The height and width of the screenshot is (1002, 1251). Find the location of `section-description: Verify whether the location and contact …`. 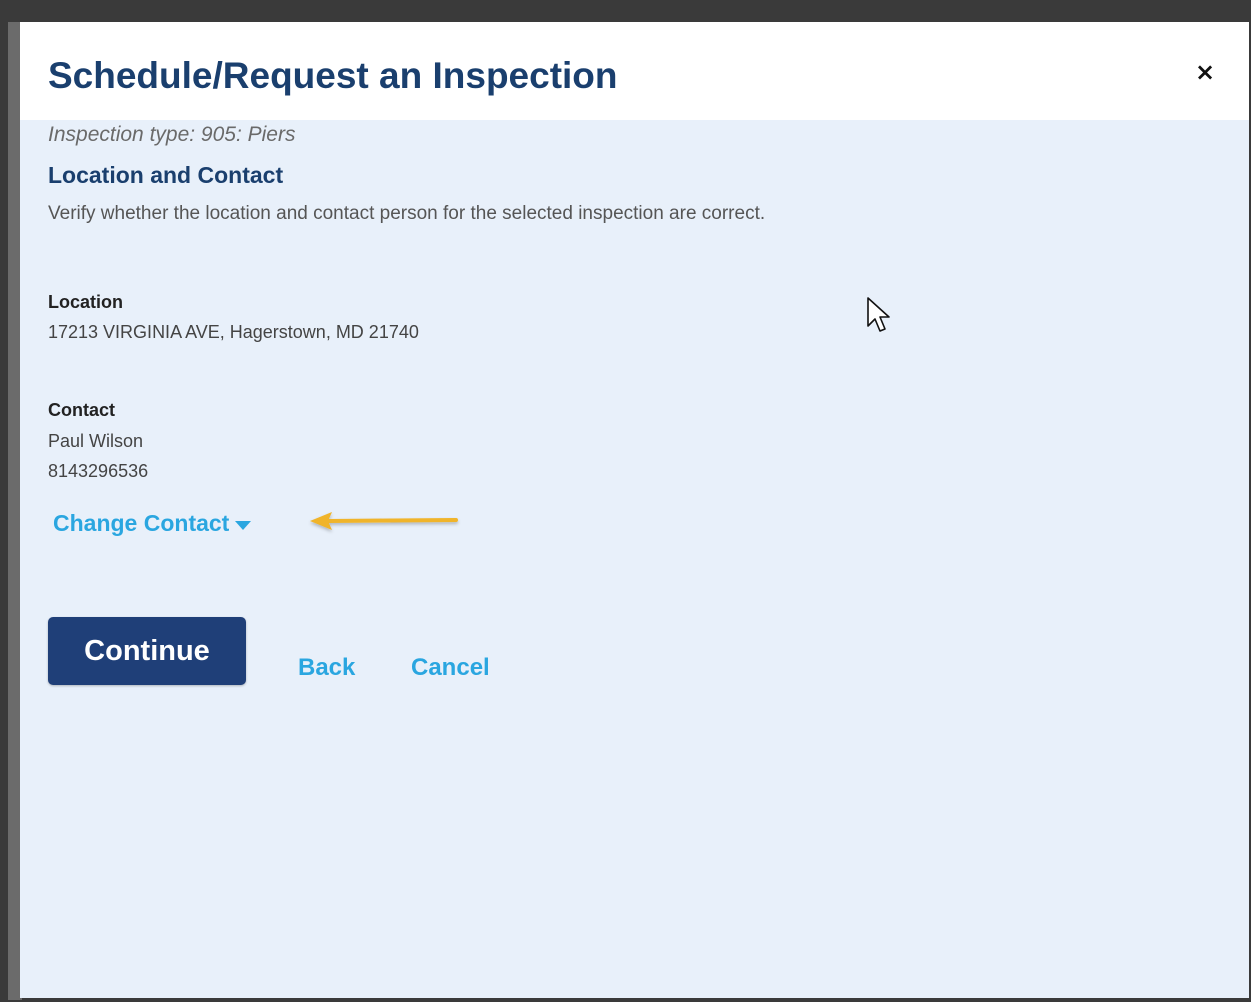

section-description: Verify whether the location and contact … is located at coordinates (407, 213).